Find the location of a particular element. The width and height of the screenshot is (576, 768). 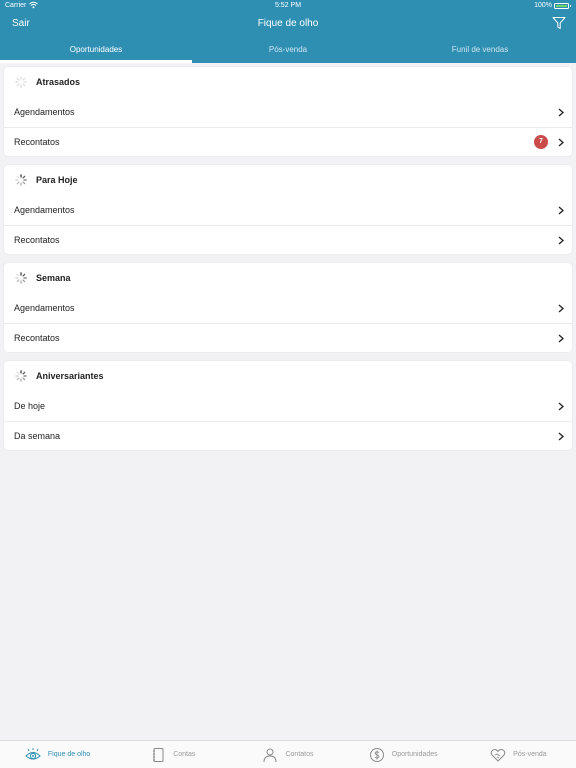

tabbar-item-contas: Contas is located at coordinates (172, 754).